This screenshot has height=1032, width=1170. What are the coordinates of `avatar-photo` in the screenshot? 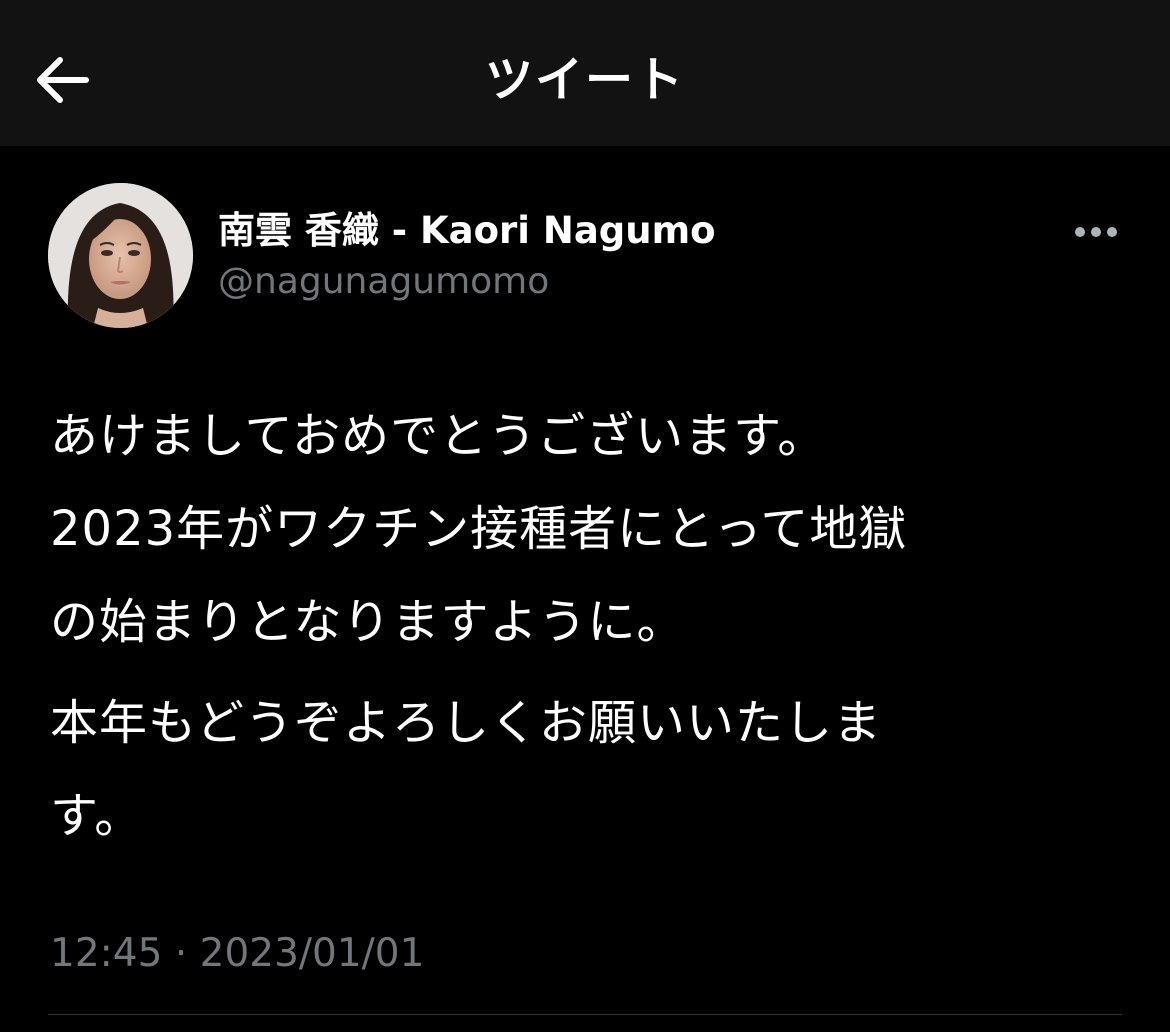 It's located at (120, 255).